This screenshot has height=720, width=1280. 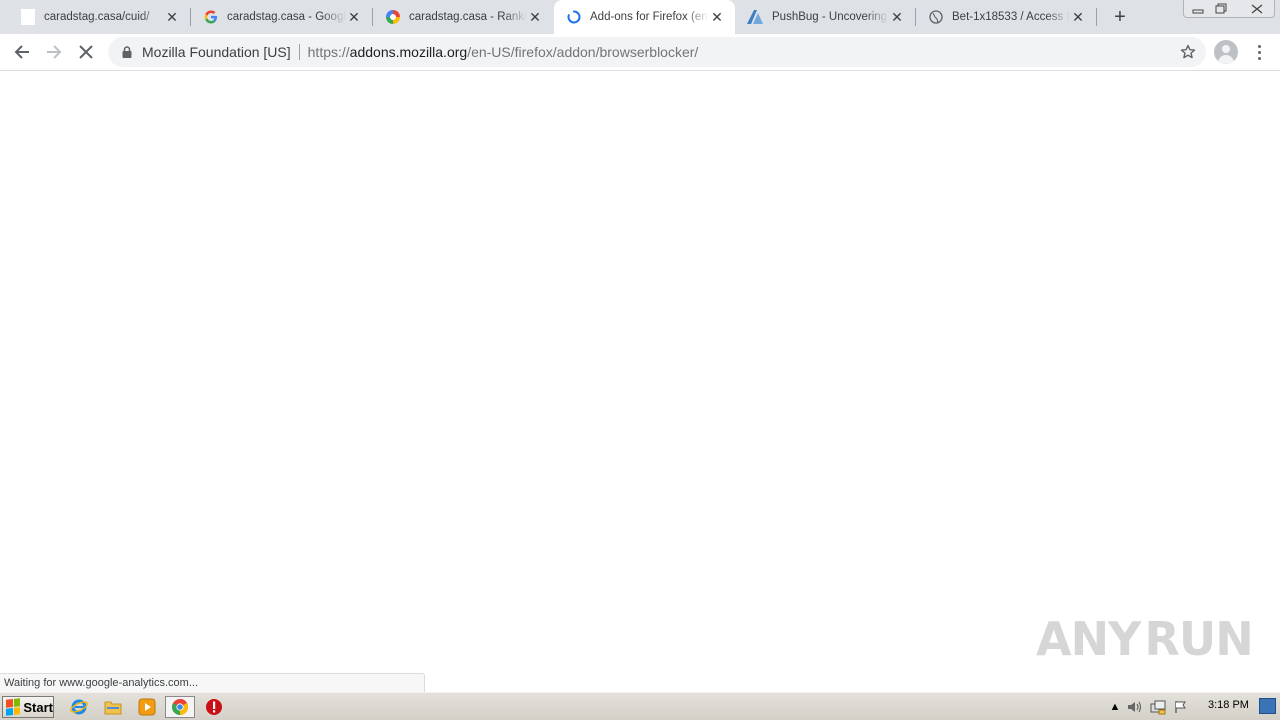 I want to click on tray-expand-icon: ▲, so click(x=1115, y=707).